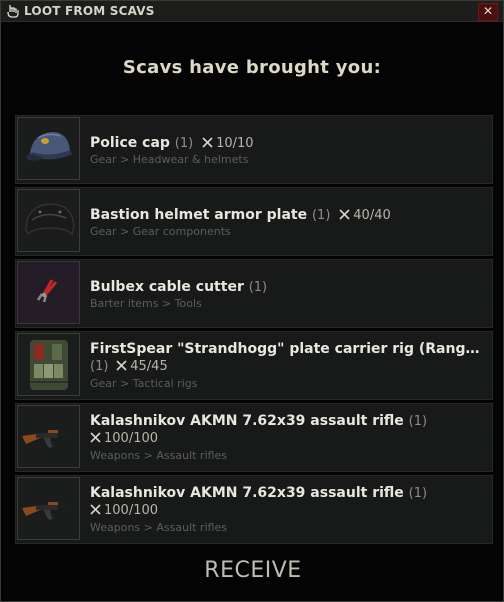 Image resolution: width=504 pixels, height=602 pixels. Describe the element at coordinates (13, 11) in the screenshot. I see `hand-icon` at that location.